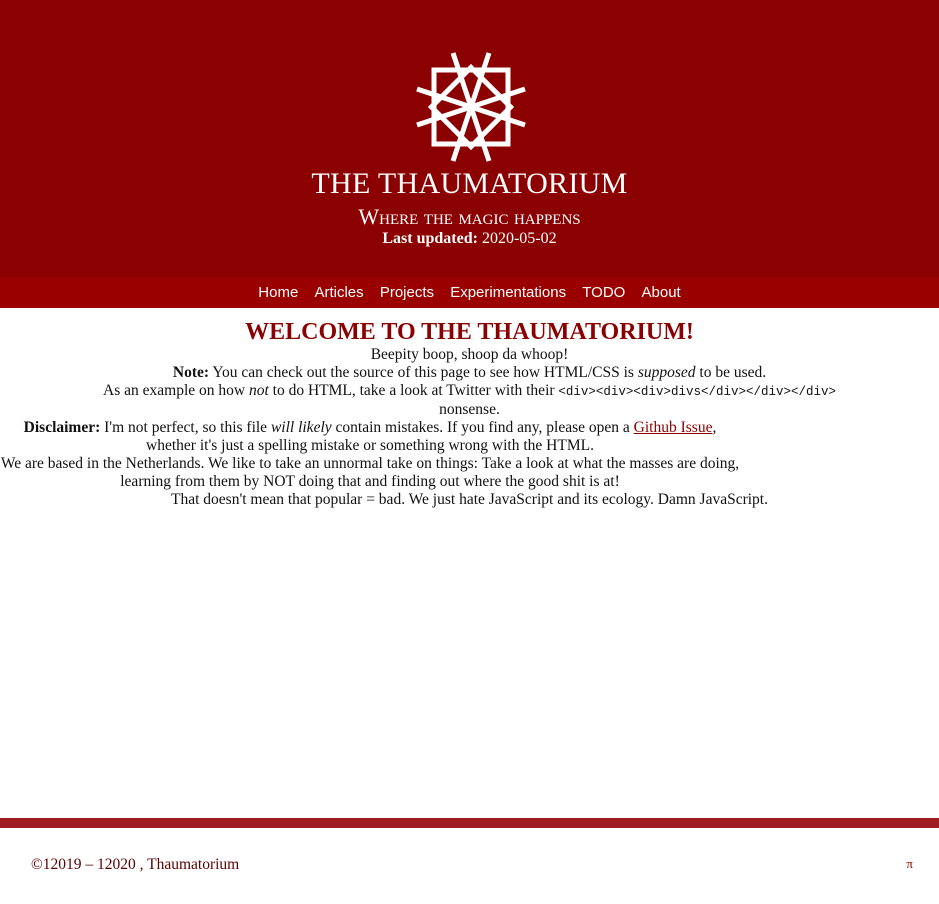 The image size is (939, 904). Describe the element at coordinates (666, 372) in the screenshot. I see `note-emphasis: supposed` at that location.